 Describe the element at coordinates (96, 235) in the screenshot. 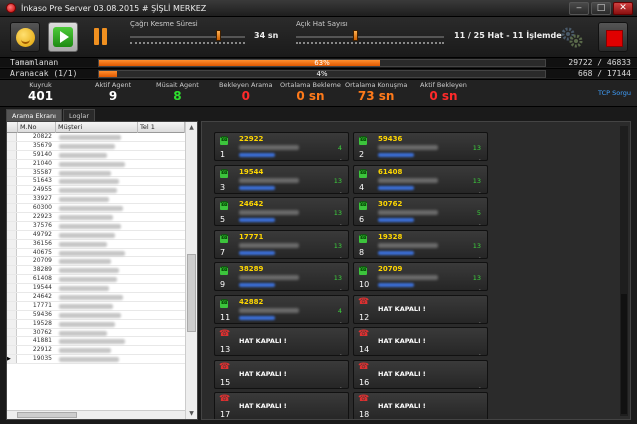

I see `table-row: 49792` at that location.